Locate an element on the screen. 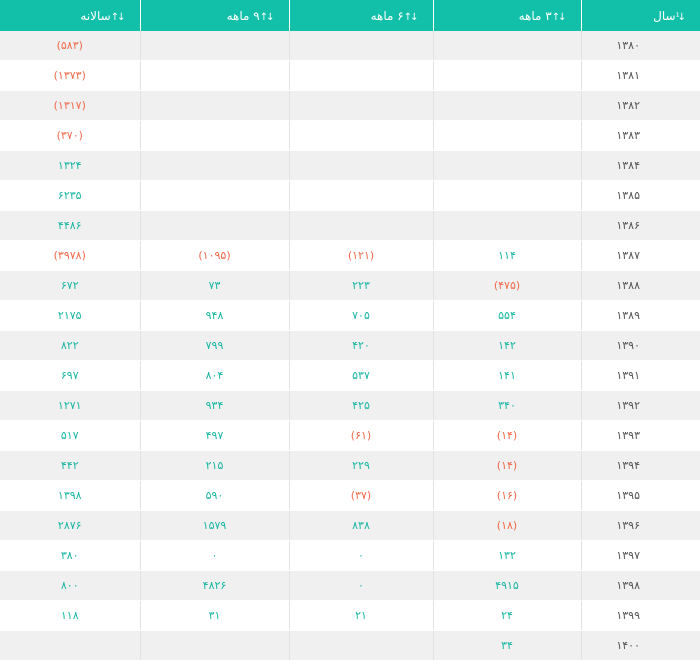 Image resolution: width=700 pixels, height=667 pixels. cell-year: ۱۳۸۸ is located at coordinates (640, 285).